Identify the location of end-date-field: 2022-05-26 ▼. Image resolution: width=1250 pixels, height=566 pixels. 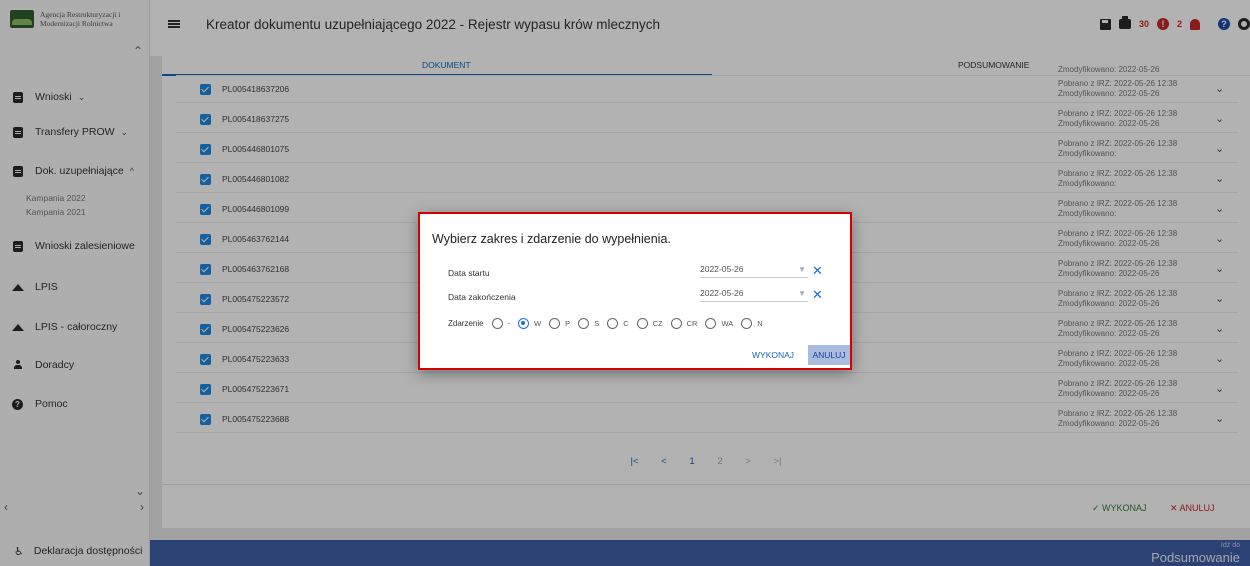
(754, 295).